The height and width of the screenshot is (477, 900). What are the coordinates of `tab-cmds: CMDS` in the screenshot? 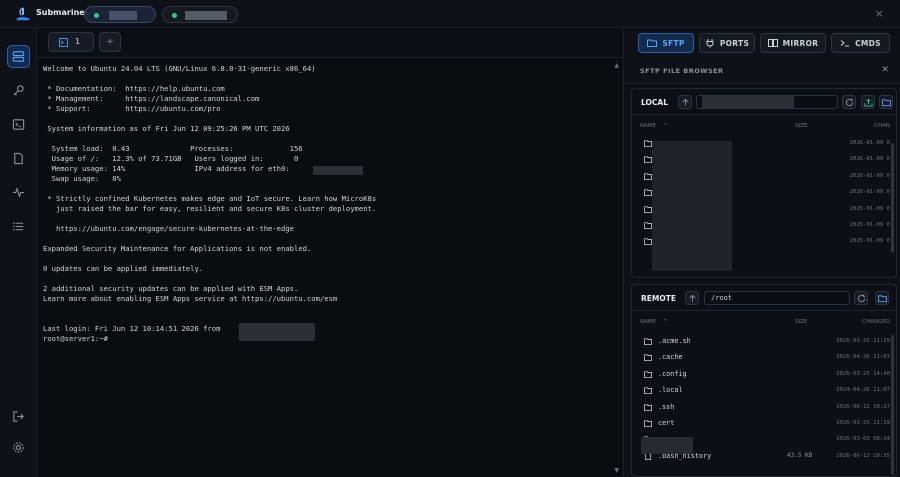 It's located at (860, 43).